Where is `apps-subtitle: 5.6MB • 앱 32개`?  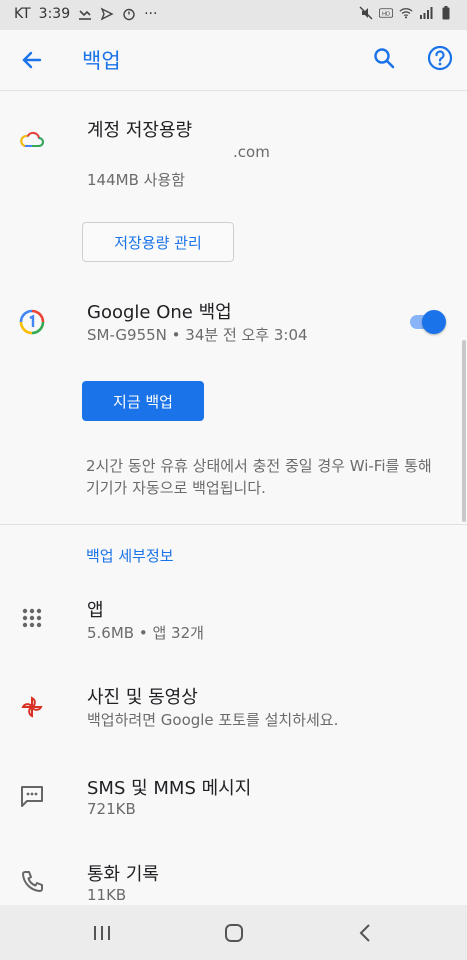 apps-subtitle: 5.6MB • 앱 32개 is located at coordinates (145, 633).